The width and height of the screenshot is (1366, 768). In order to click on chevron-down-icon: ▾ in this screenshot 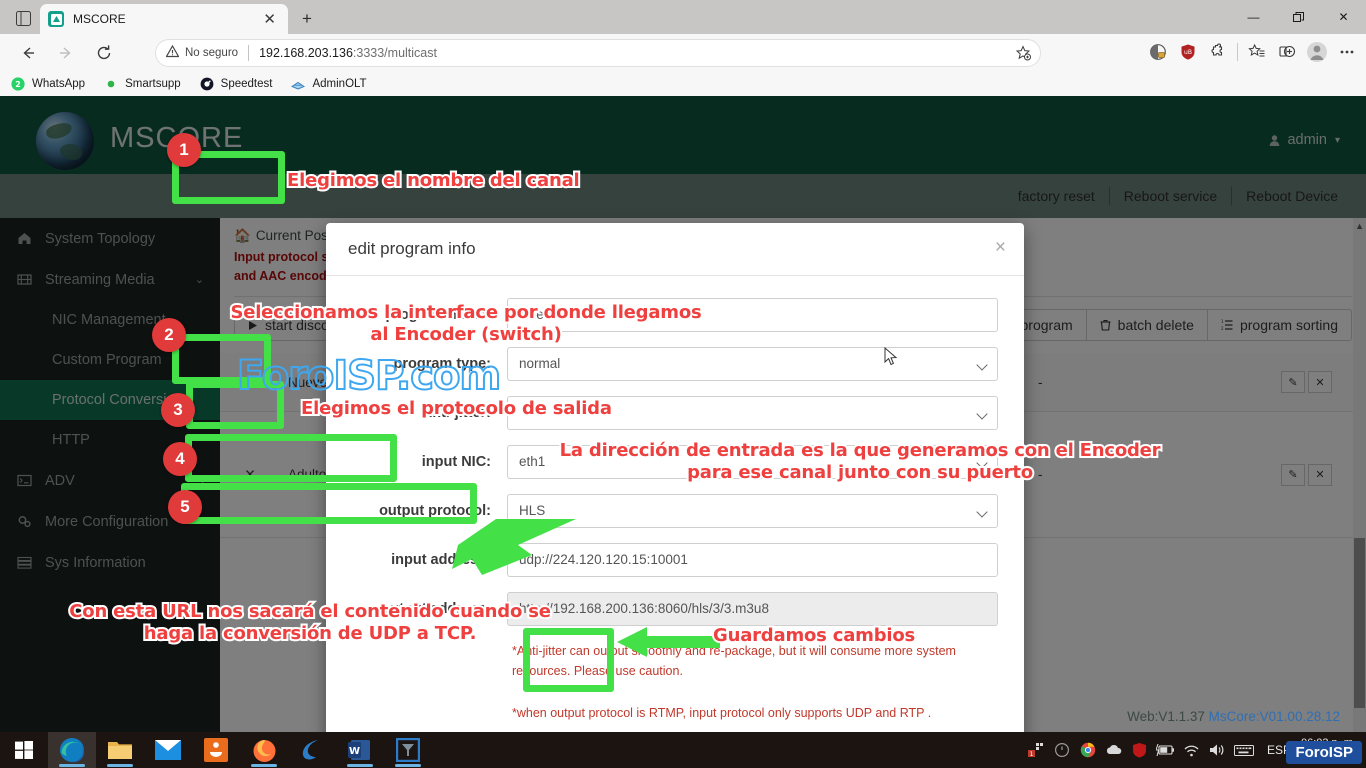, I will do `click(1337, 140)`.